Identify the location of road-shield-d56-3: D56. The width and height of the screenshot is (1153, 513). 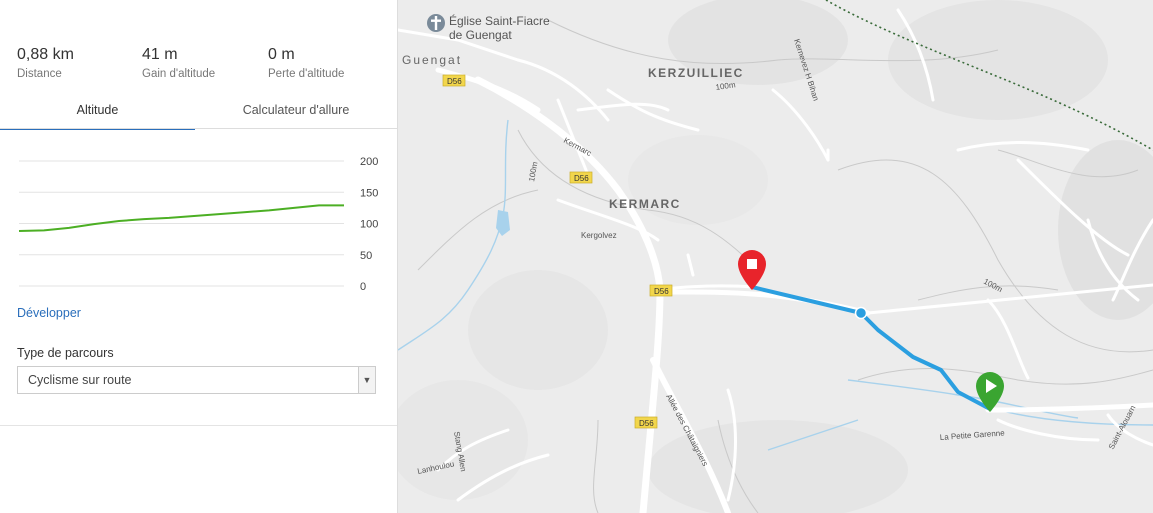
(661, 290).